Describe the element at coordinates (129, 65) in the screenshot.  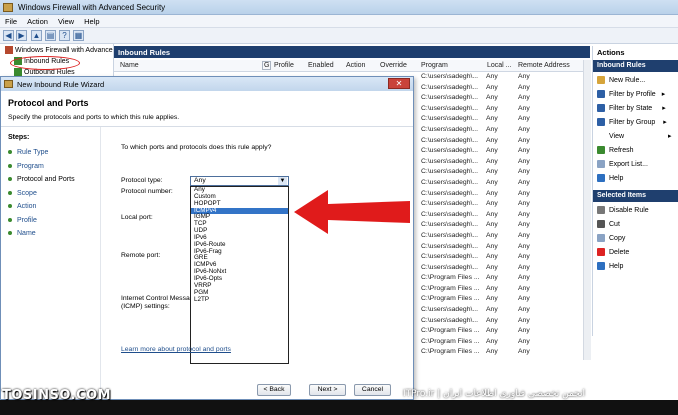
I see `col-name: Name` at that location.